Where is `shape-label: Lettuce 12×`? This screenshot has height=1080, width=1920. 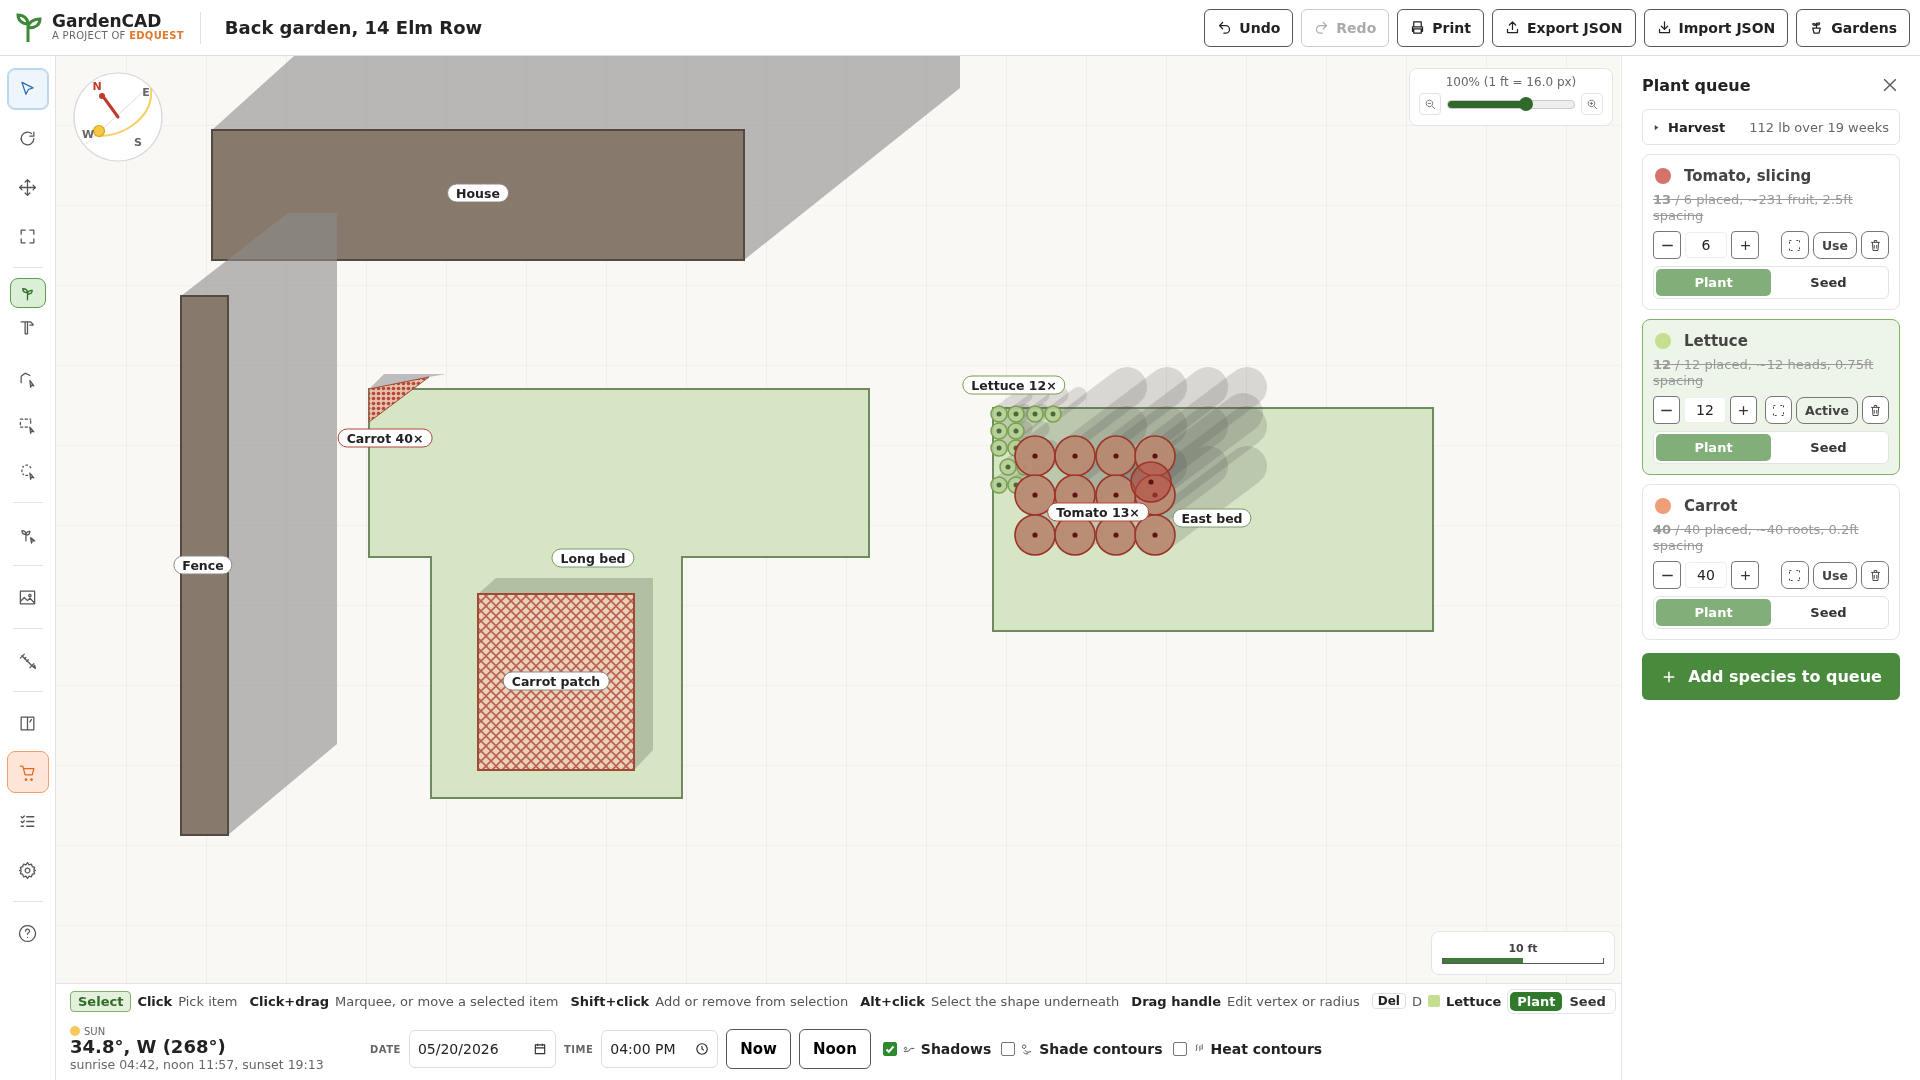 shape-label: Lettuce 12× is located at coordinates (1014, 385).